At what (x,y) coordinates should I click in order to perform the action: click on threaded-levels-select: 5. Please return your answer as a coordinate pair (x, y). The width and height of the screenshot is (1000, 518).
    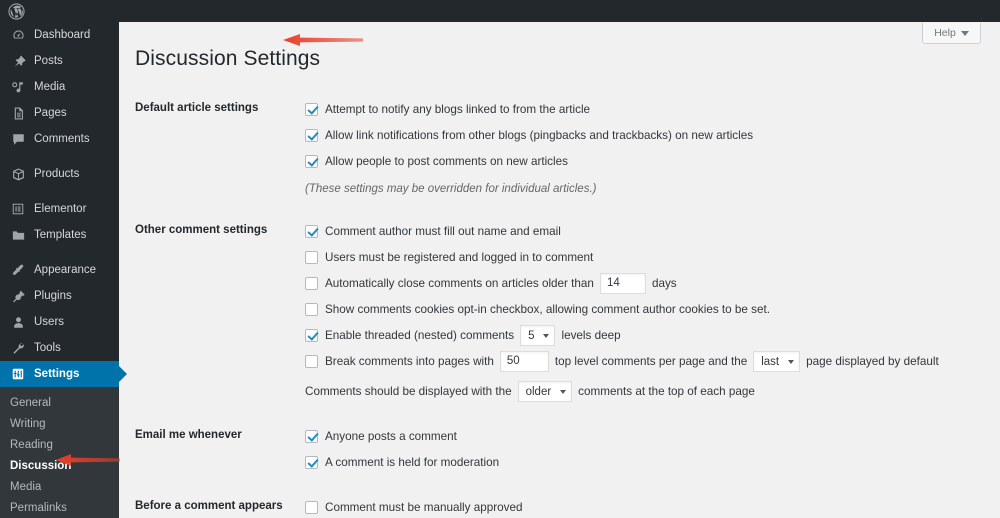
    Looking at the image, I should click on (538, 335).